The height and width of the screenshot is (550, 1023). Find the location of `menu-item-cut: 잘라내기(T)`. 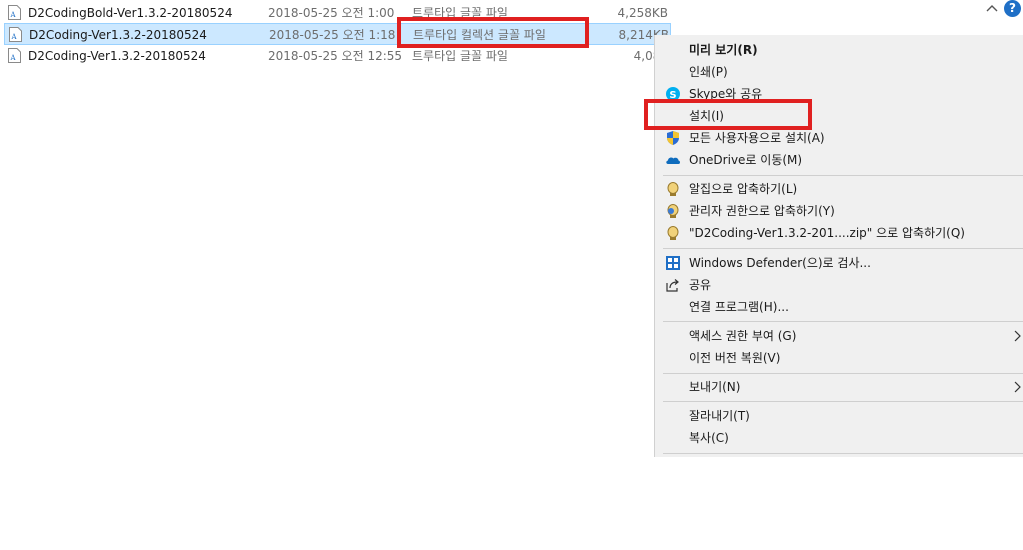

menu-item-cut: 잘라내기(T) is located at coordinates (839, 416).